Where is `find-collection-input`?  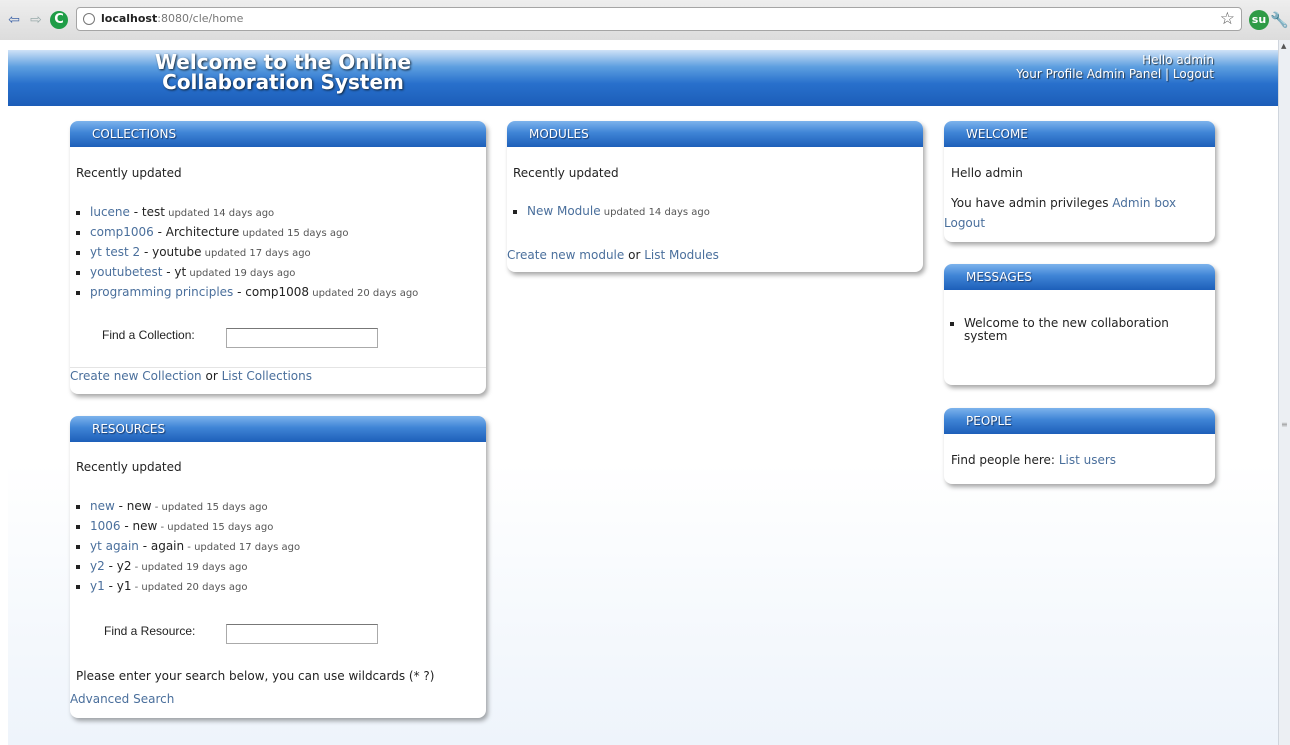
find-collection-input is located at coordinates (302, 338).